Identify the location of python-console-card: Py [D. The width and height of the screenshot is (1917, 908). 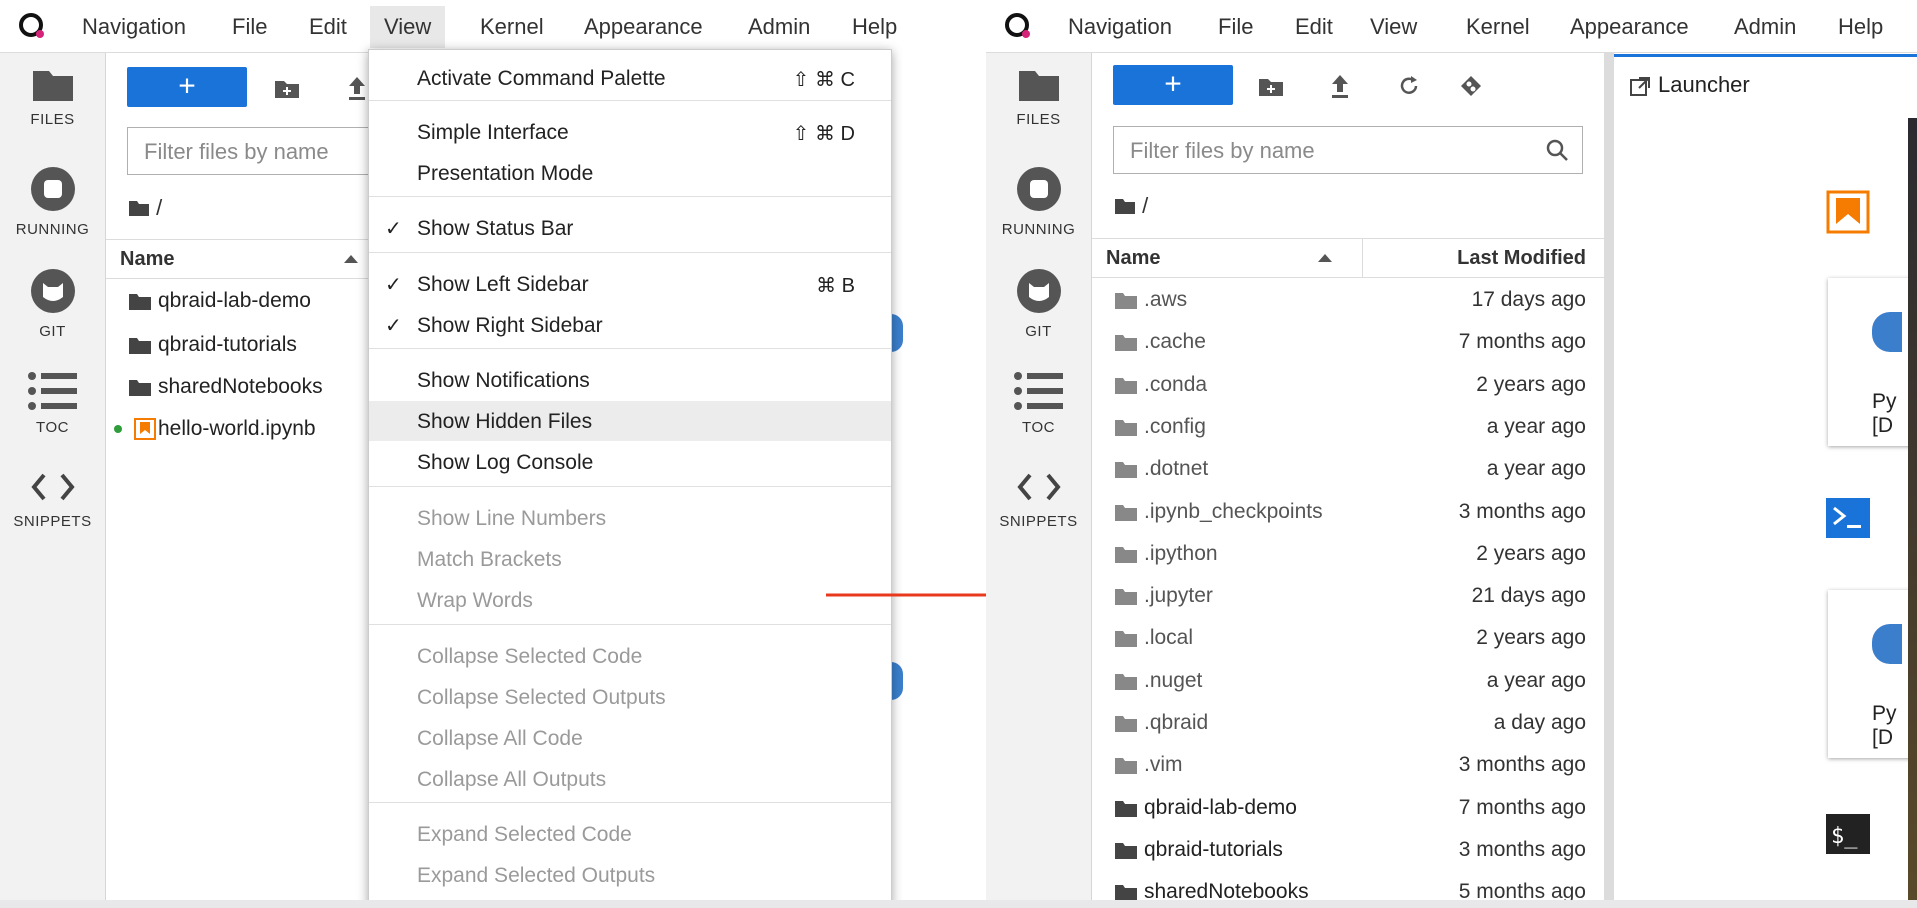
(1872, 674).